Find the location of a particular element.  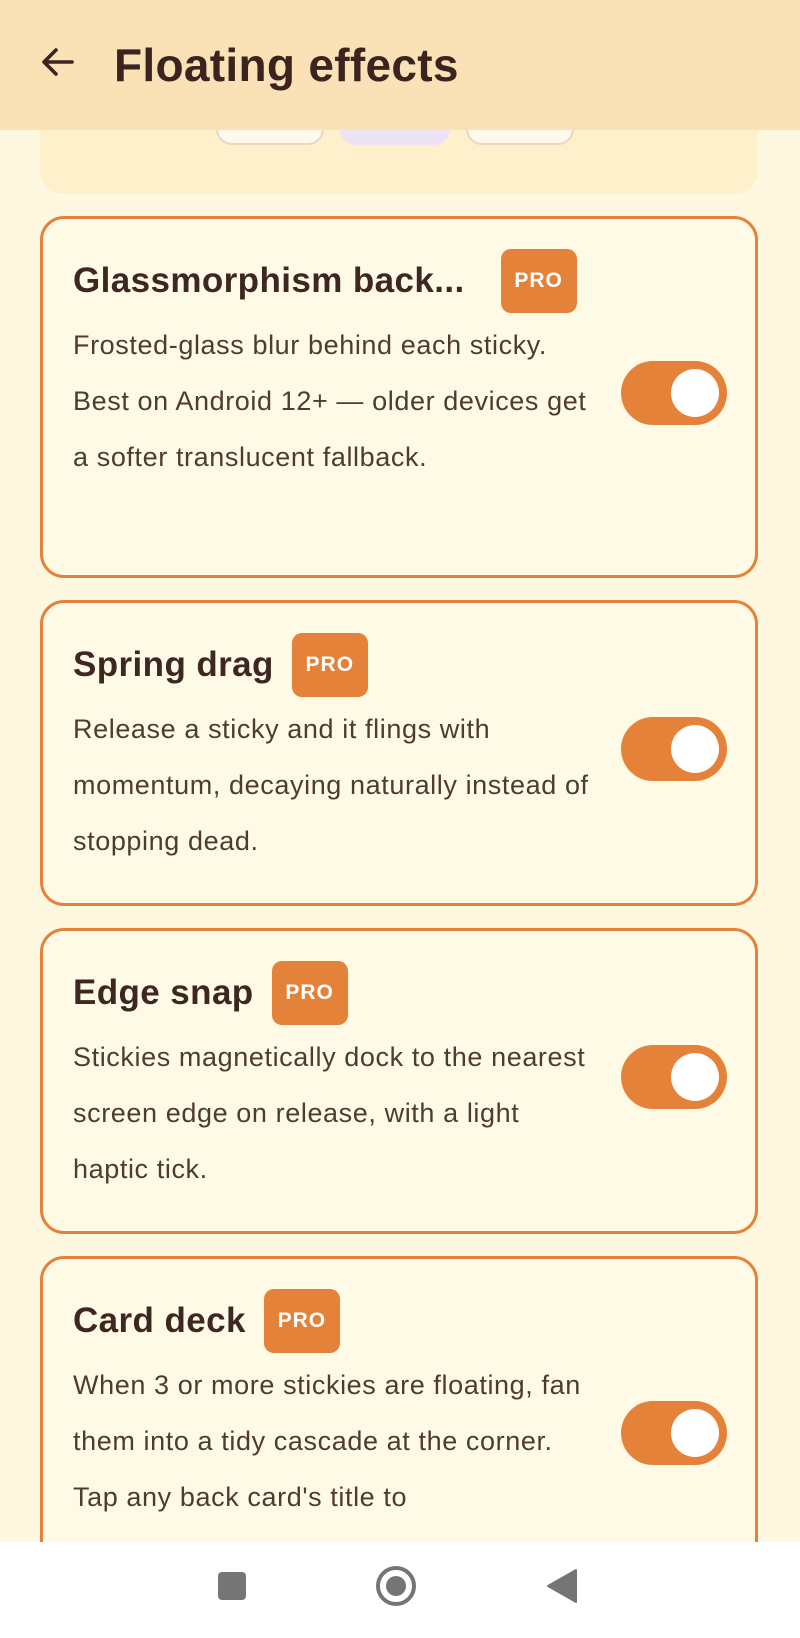

square-icon is located at coordinates (232, 1586).